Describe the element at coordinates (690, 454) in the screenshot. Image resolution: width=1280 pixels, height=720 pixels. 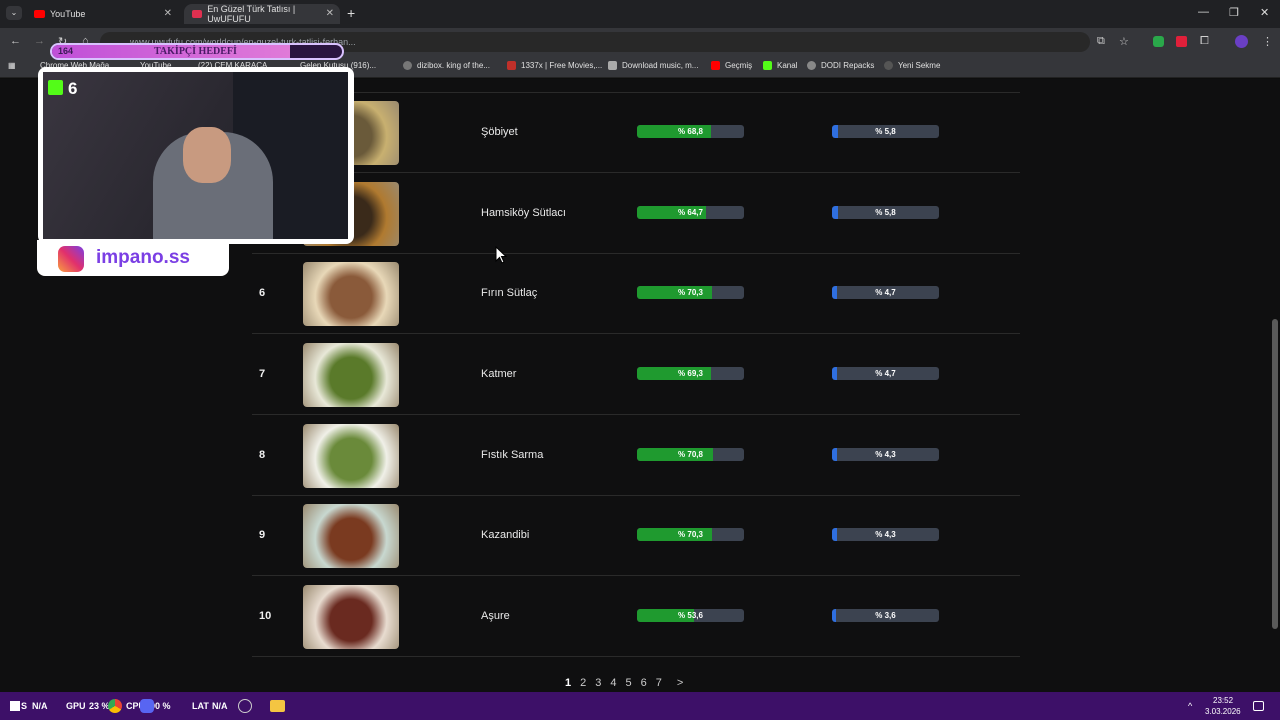
I see `win-rate-bar: % 70,8` at that location.